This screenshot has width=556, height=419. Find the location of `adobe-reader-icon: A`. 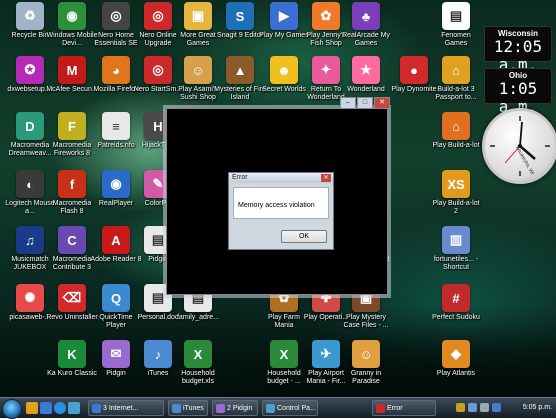

adobe-reader-icon: A is located at coordinates (116, 240).